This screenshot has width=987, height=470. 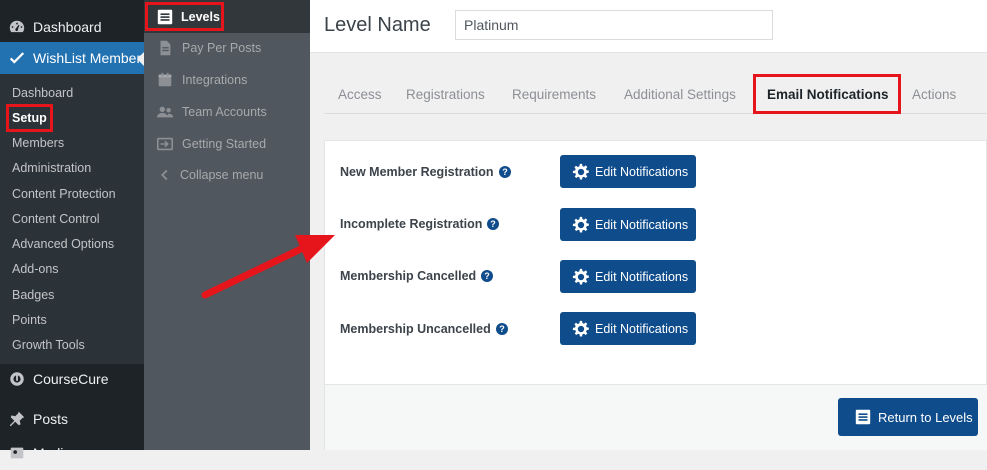 I want to click on wlm-menu-team-accounts: Team Accounts, so click(x=227, y=112).